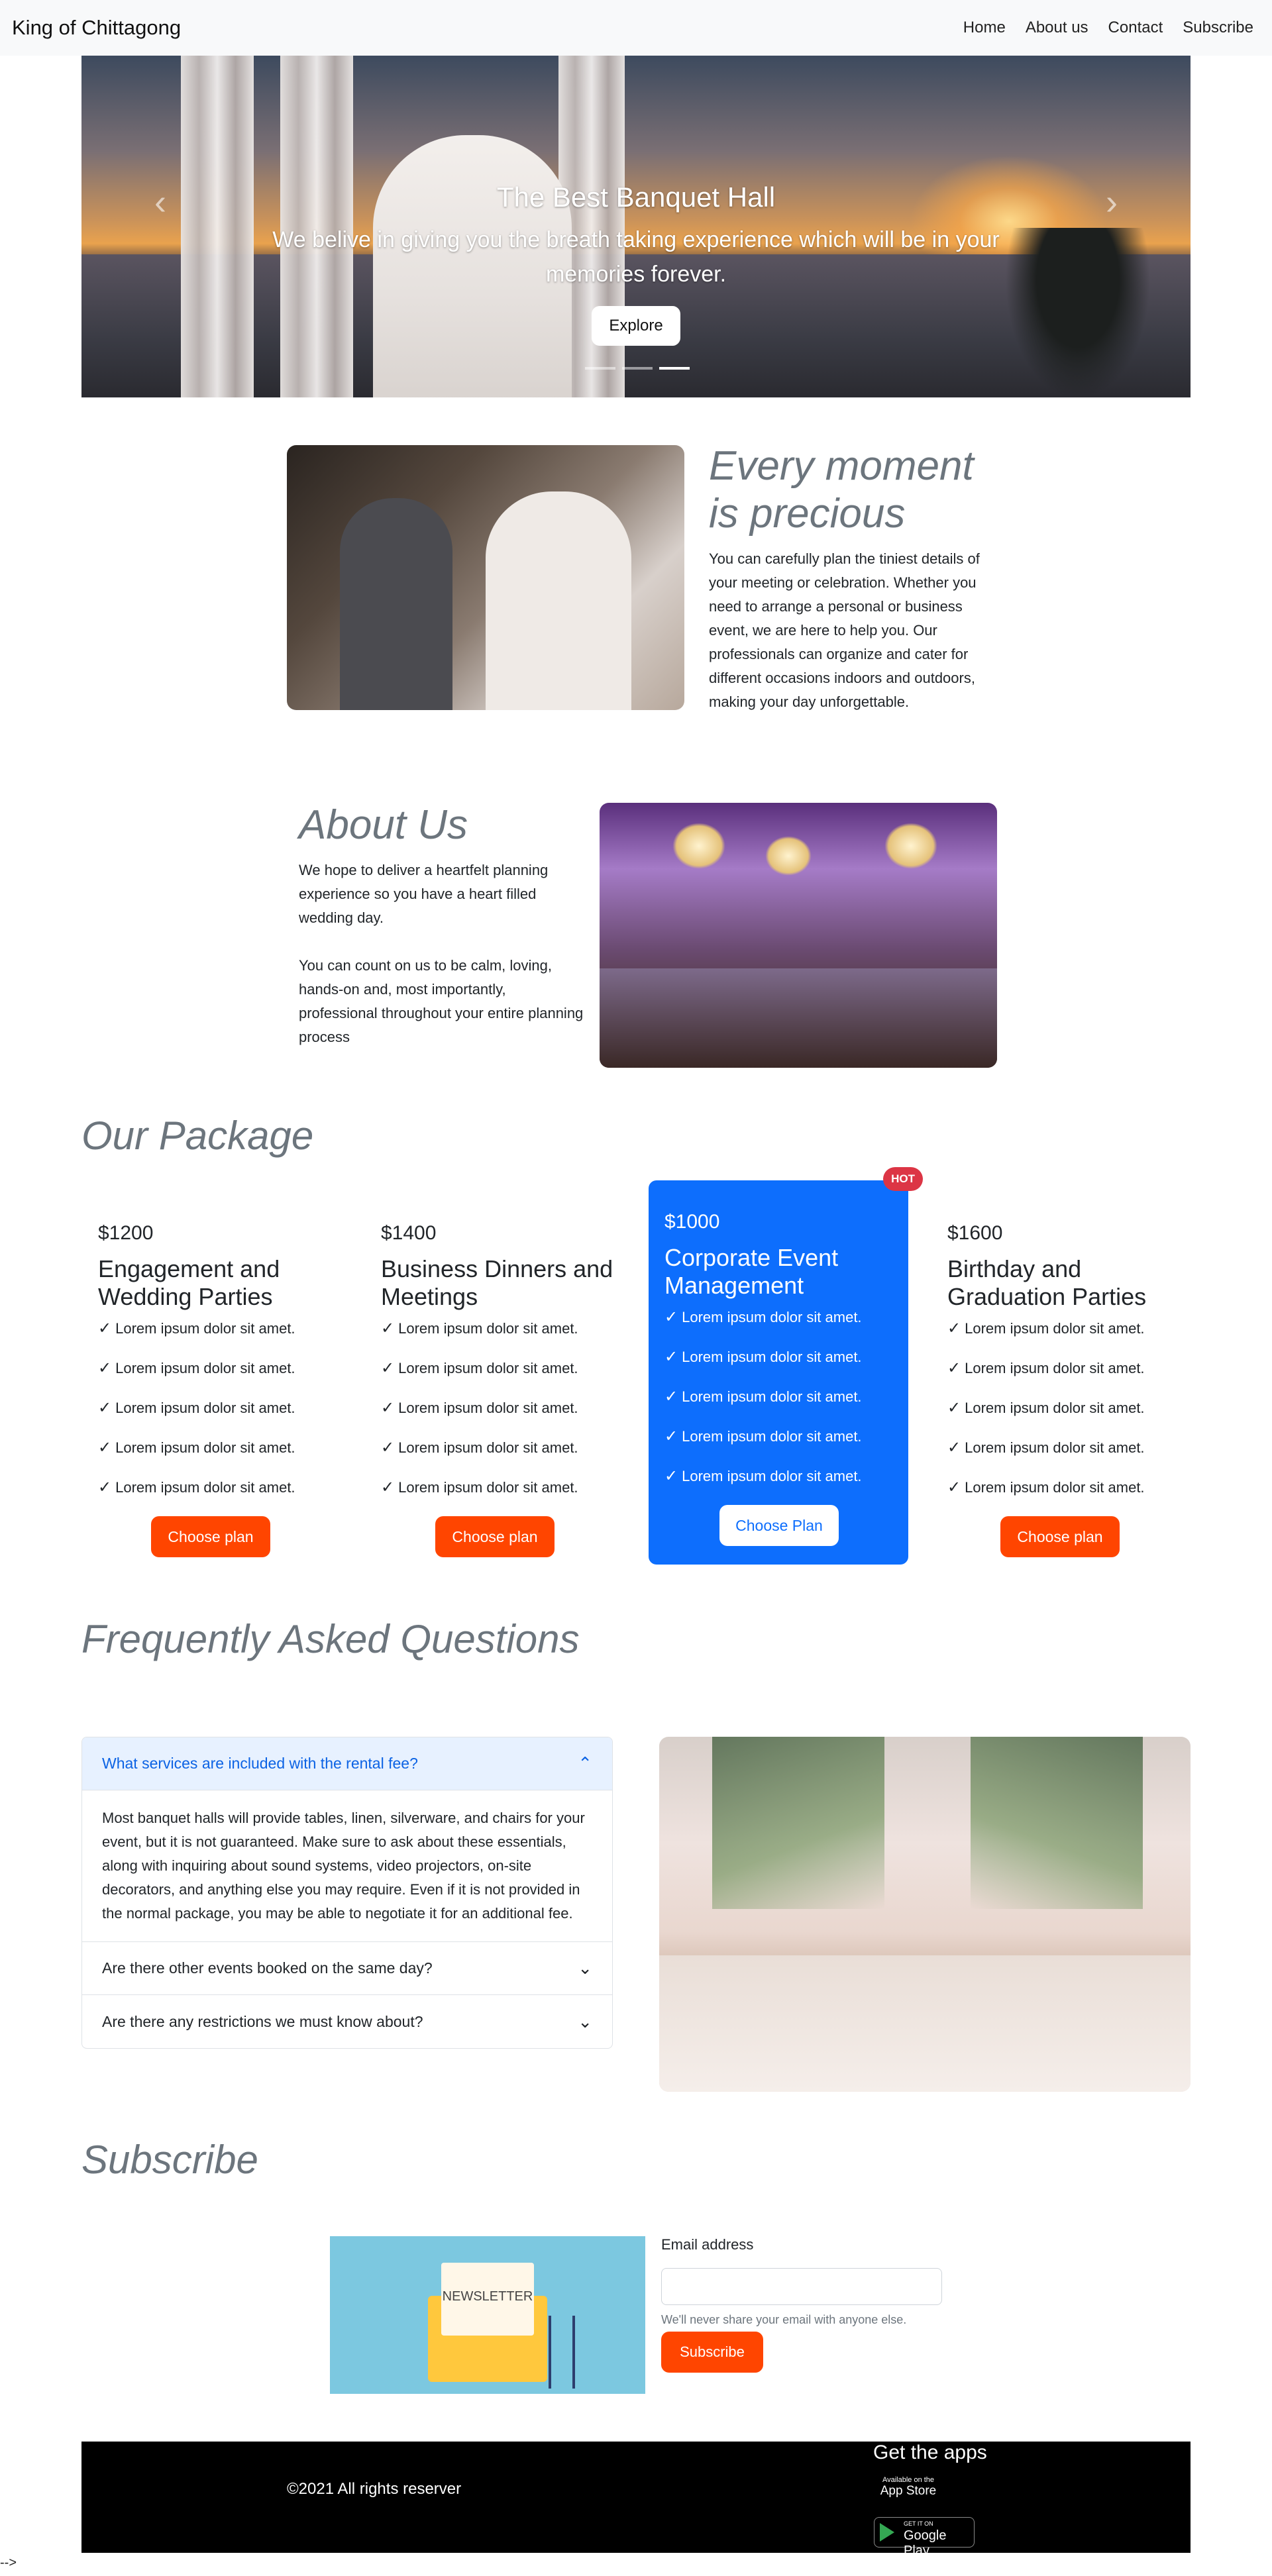 Image resolution: width=1272 pixels, height=2576 pixels. Describe the element at coordinates (712, 2352) in the screenshot. I see `subscribe-button: Subscribe` at that location.